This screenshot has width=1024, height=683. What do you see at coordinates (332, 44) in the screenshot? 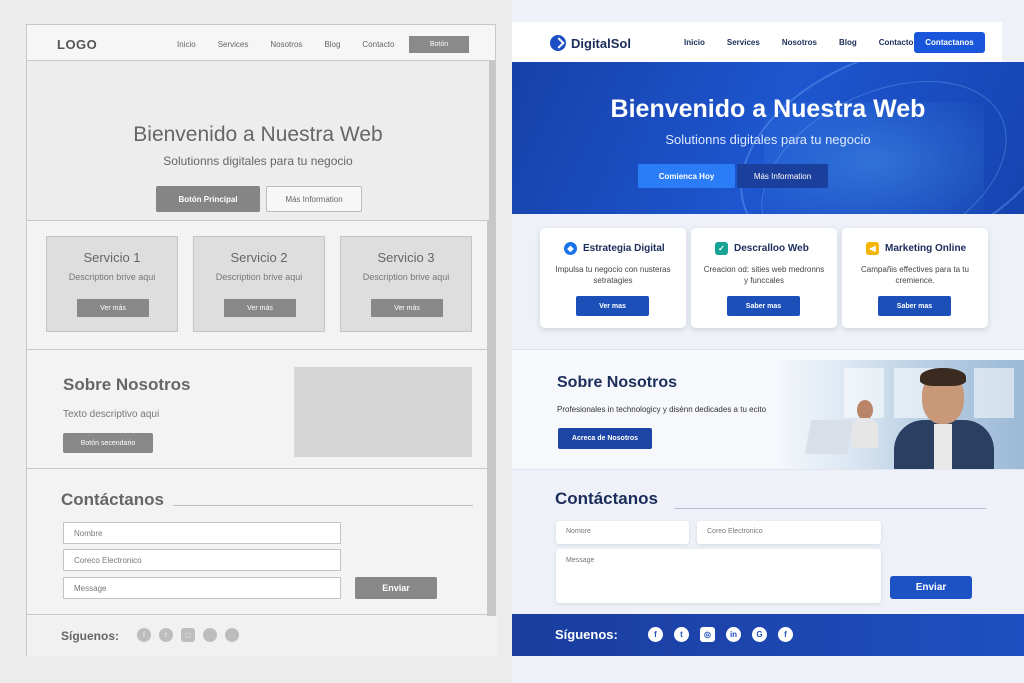
I see `wireframe-nav-blog: Blog` at bounding box center [332, 44].